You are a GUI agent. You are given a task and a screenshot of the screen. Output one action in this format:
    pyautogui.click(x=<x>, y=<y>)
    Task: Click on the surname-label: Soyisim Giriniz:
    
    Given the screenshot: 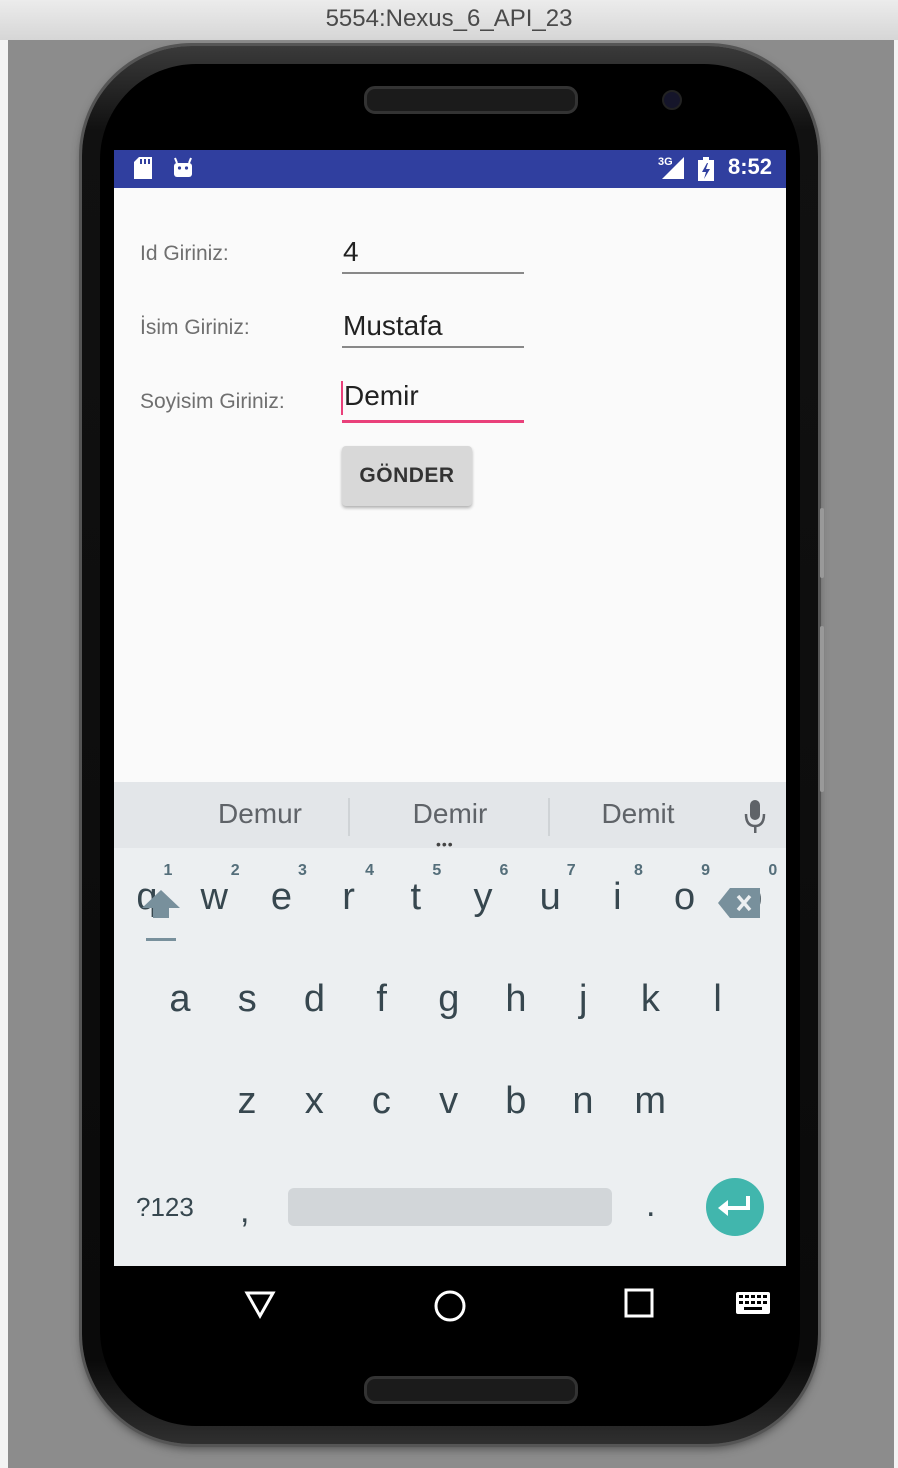 What is the action you would take?
    pyautogui.click(x=212, y=401)
    